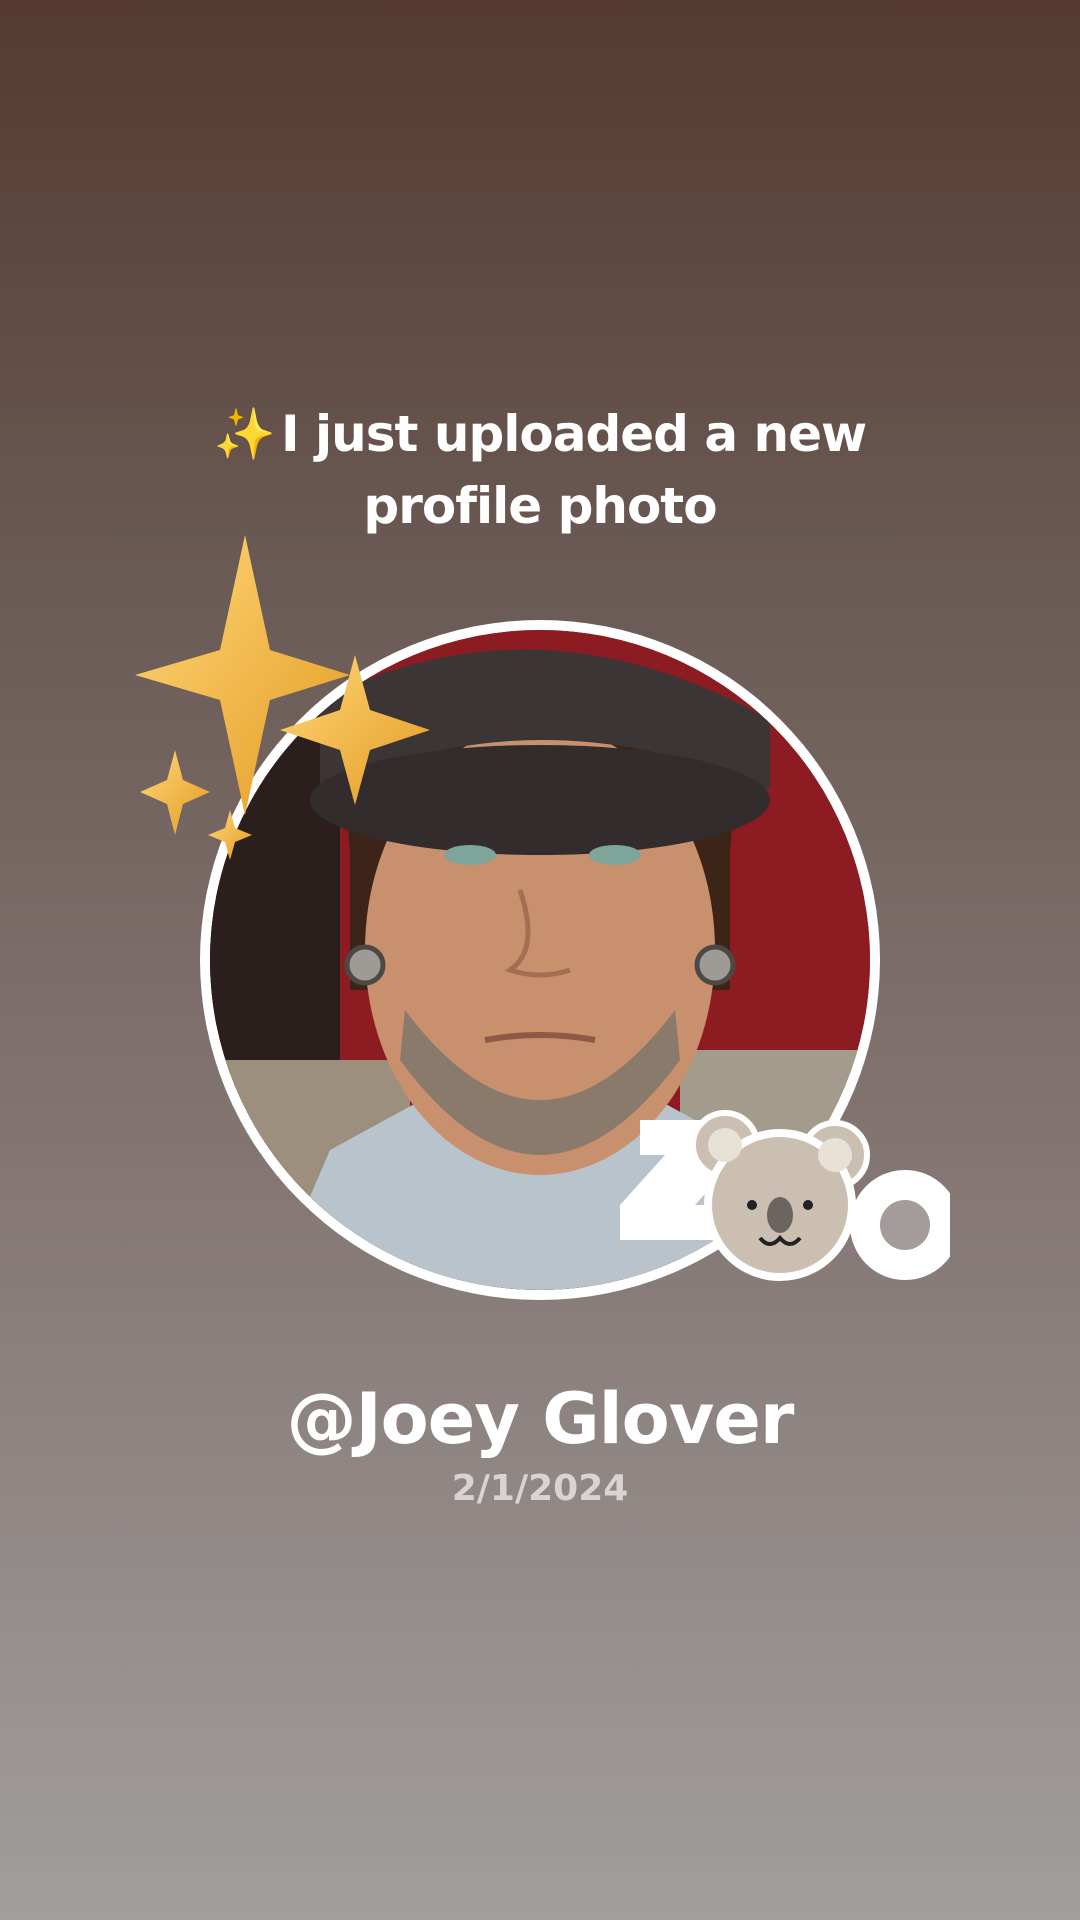 This screenshot has height=1920, width=1080. I want to click on headline-line-1: ✨ I just uploaded a new, so click(540, 434).